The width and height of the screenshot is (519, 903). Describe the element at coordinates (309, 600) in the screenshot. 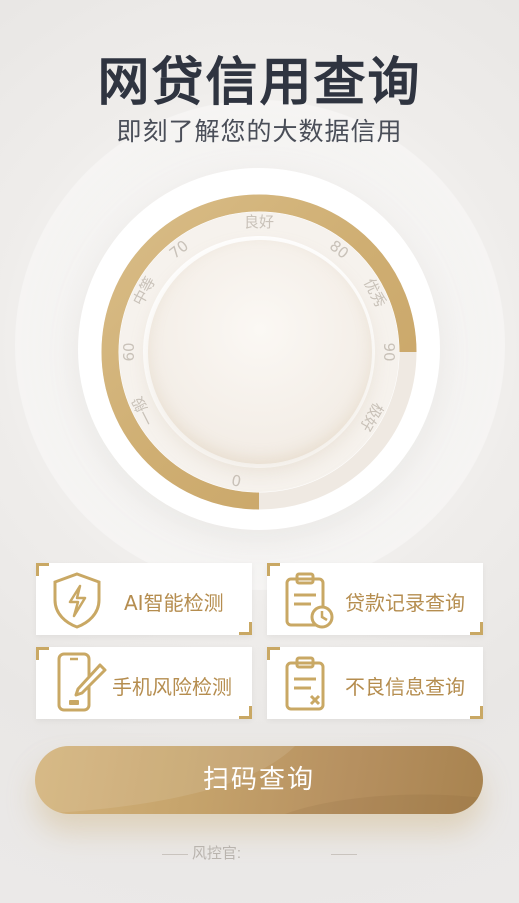

I see `clipboard-clock-icon` at that location.